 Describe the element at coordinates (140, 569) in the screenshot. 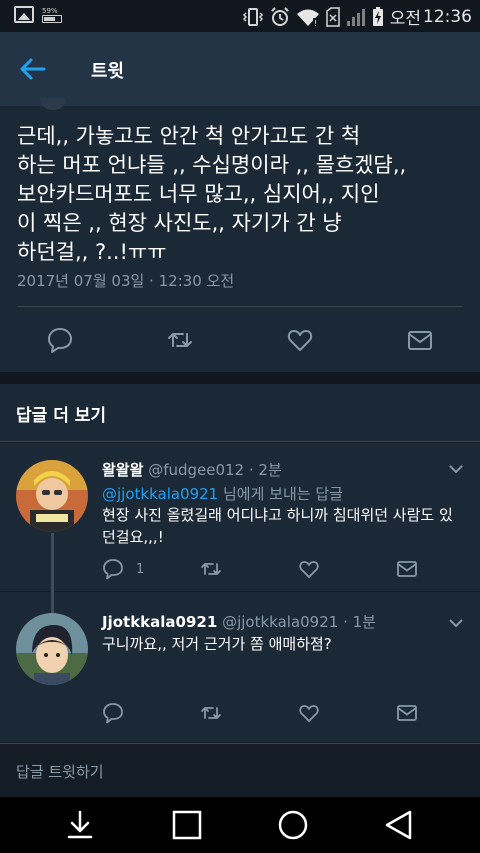

I see `reply-count: 1` at that location.